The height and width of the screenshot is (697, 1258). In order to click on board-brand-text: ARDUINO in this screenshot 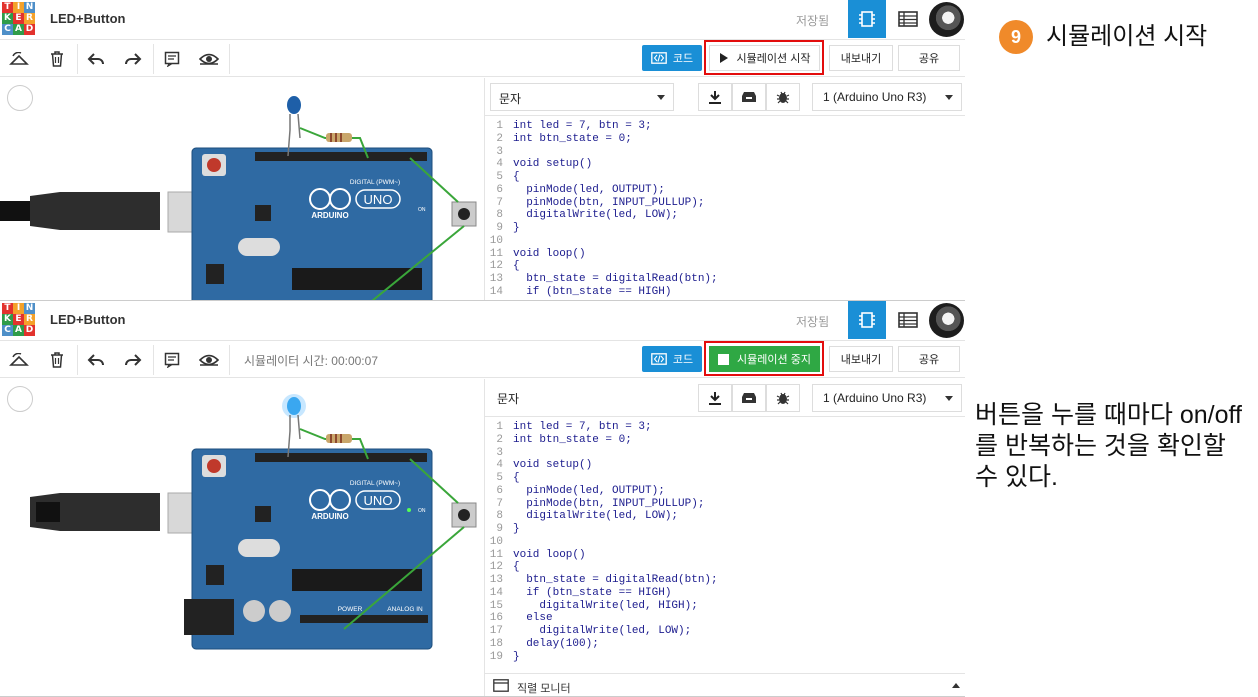, I will do `click(329, 516)`.